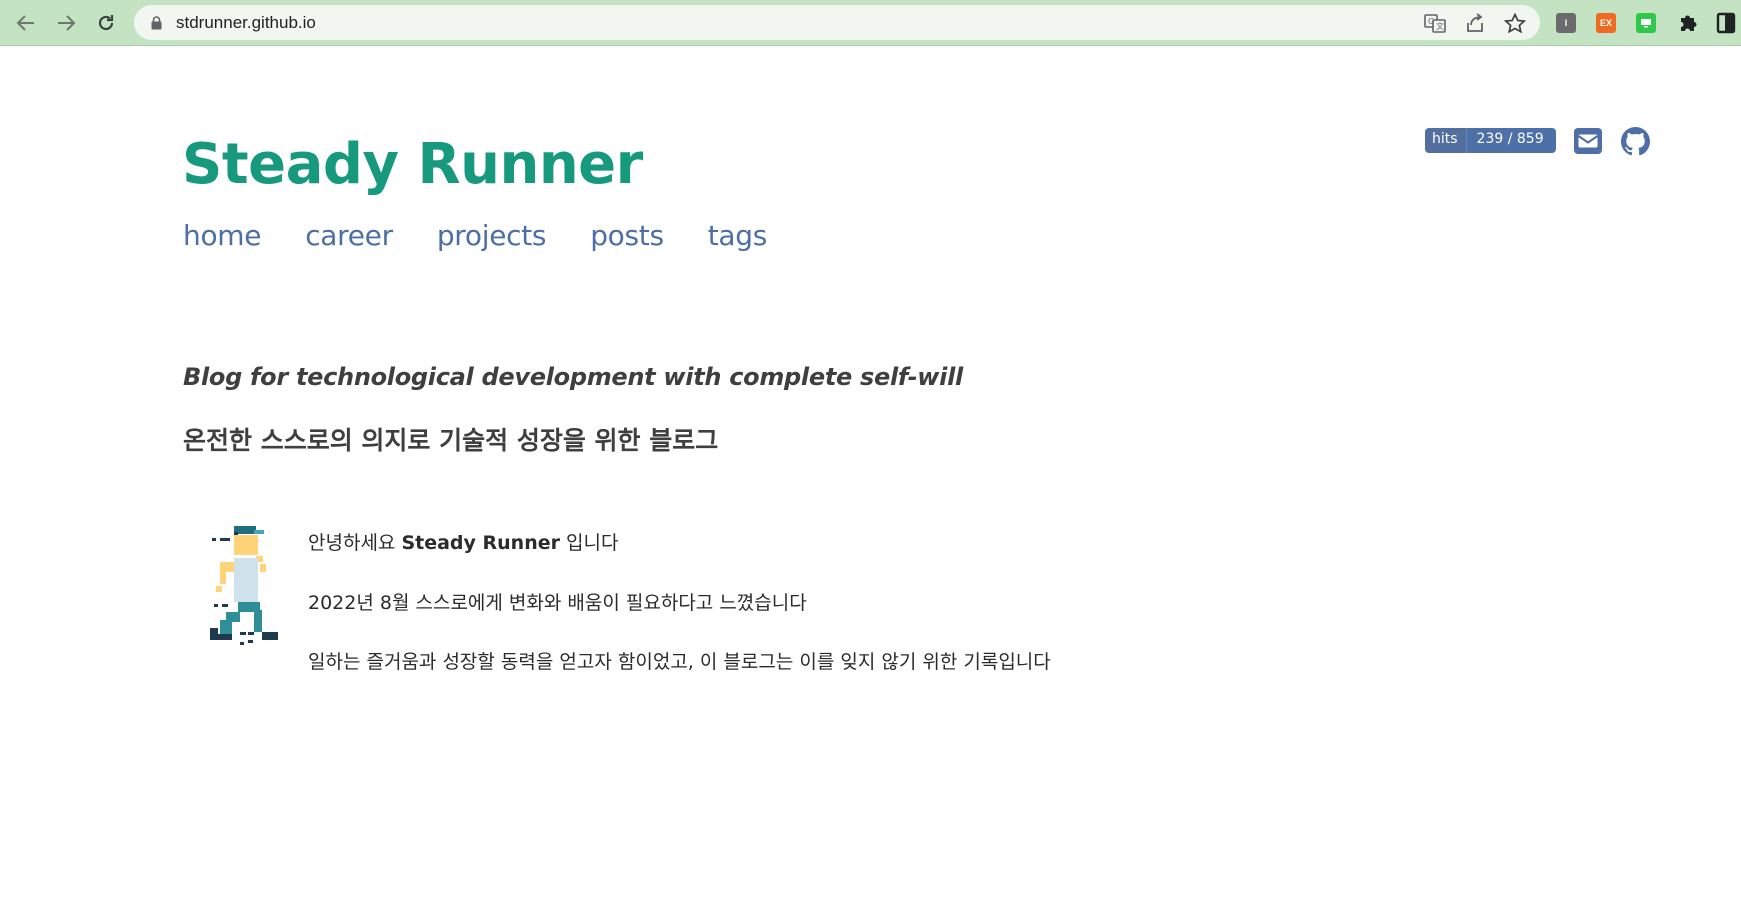 The height and width of the screenshot is (911, 1741). Describe the element at coordinates (627, 235) in the screenshot. I see `nav-link-posts: posts` at that location.